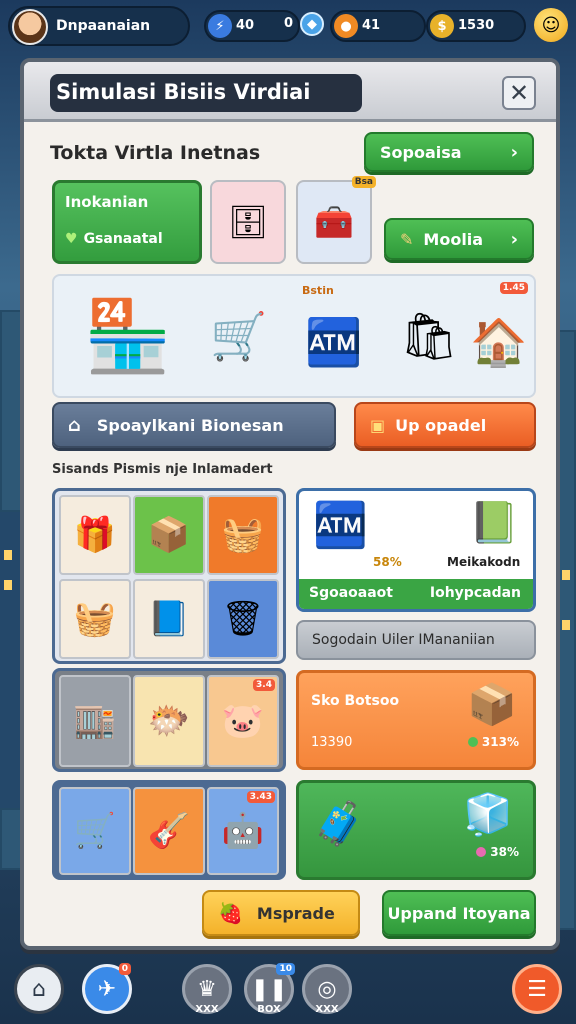 The width and height of the screenshot is (576, 1024). Describe the element at coordinates (488, 815) in the screenshot. I see `fridge-icon: 🧊` at that location.